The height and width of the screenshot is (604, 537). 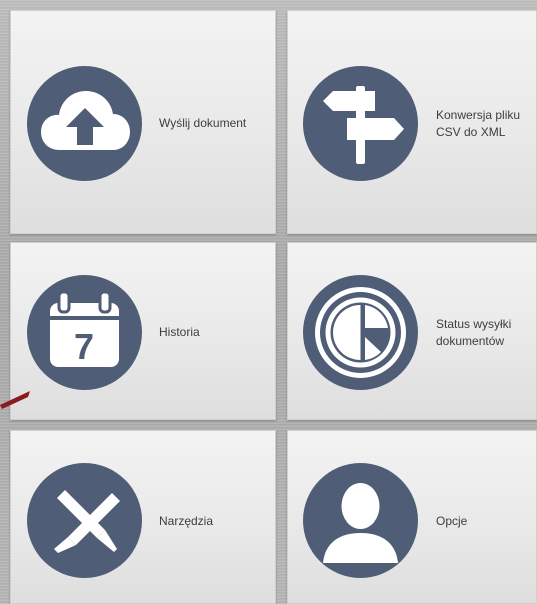 What do you see at coordinates (360, 123) in the screenshot?
I see `signpost-icon` at bounding box center [360, 123].